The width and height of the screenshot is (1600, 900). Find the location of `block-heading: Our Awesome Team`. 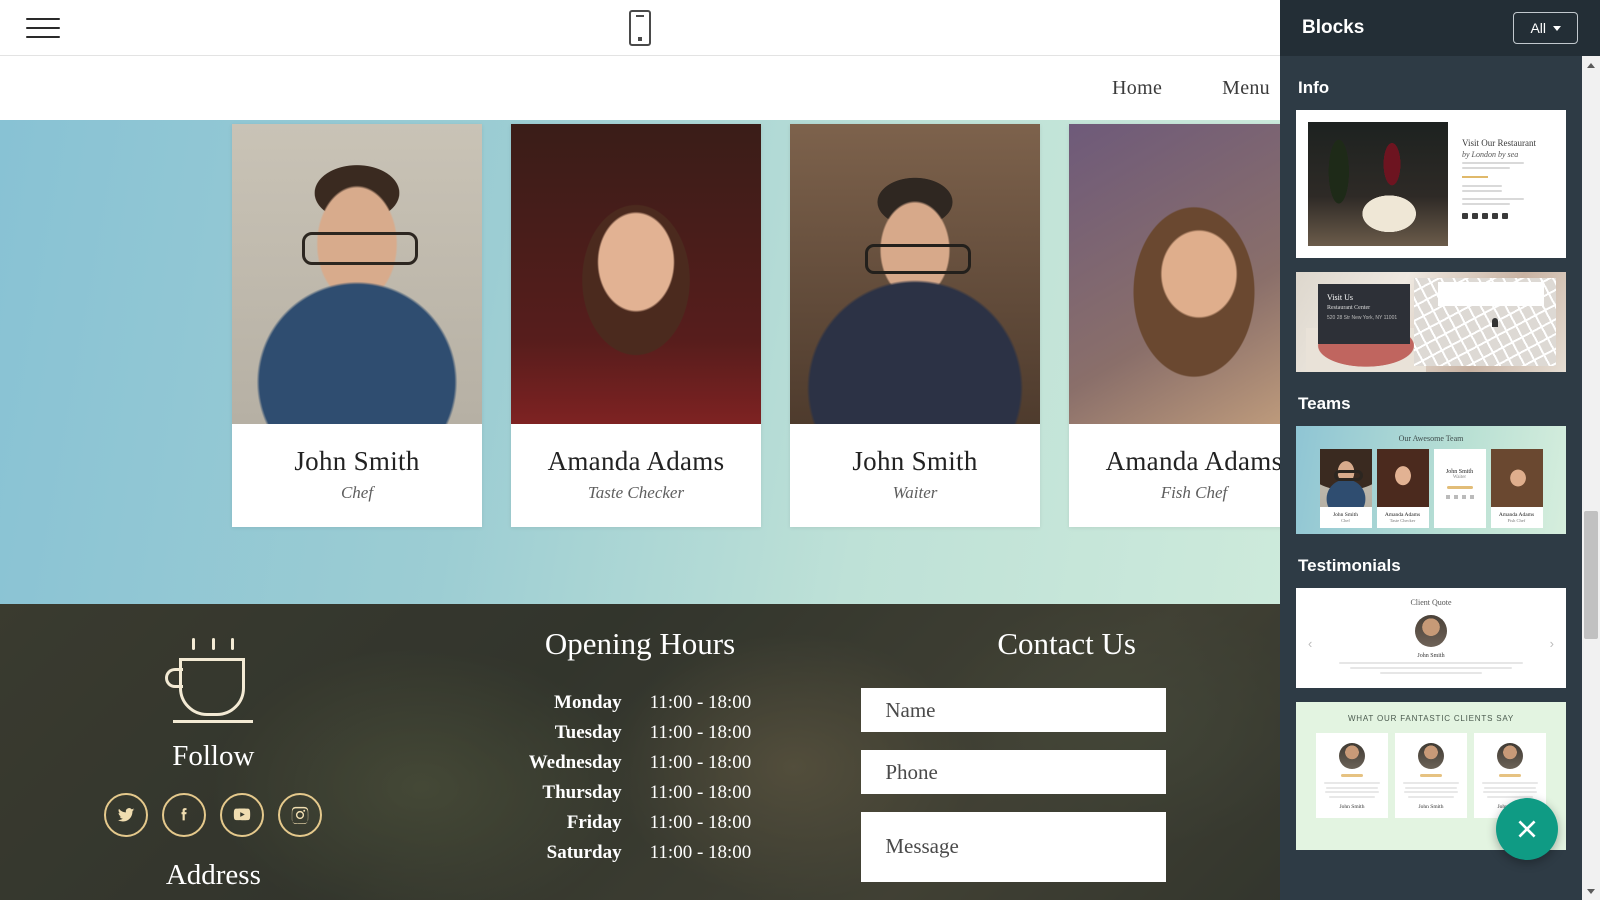

block-heading: Our Awesome Team is located at coordinates (1431, 438).